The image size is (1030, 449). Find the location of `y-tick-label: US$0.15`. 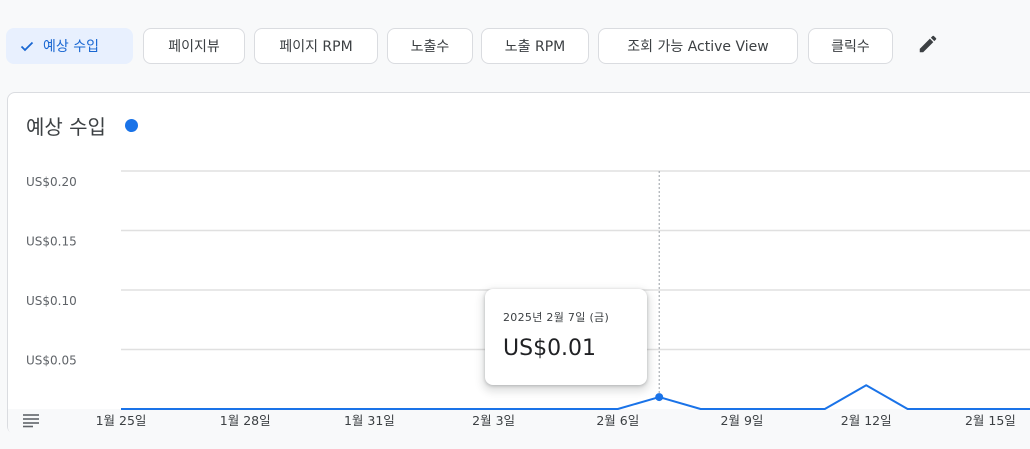

y-tick-label: US$0.15 is located at coordinates (51, 242).